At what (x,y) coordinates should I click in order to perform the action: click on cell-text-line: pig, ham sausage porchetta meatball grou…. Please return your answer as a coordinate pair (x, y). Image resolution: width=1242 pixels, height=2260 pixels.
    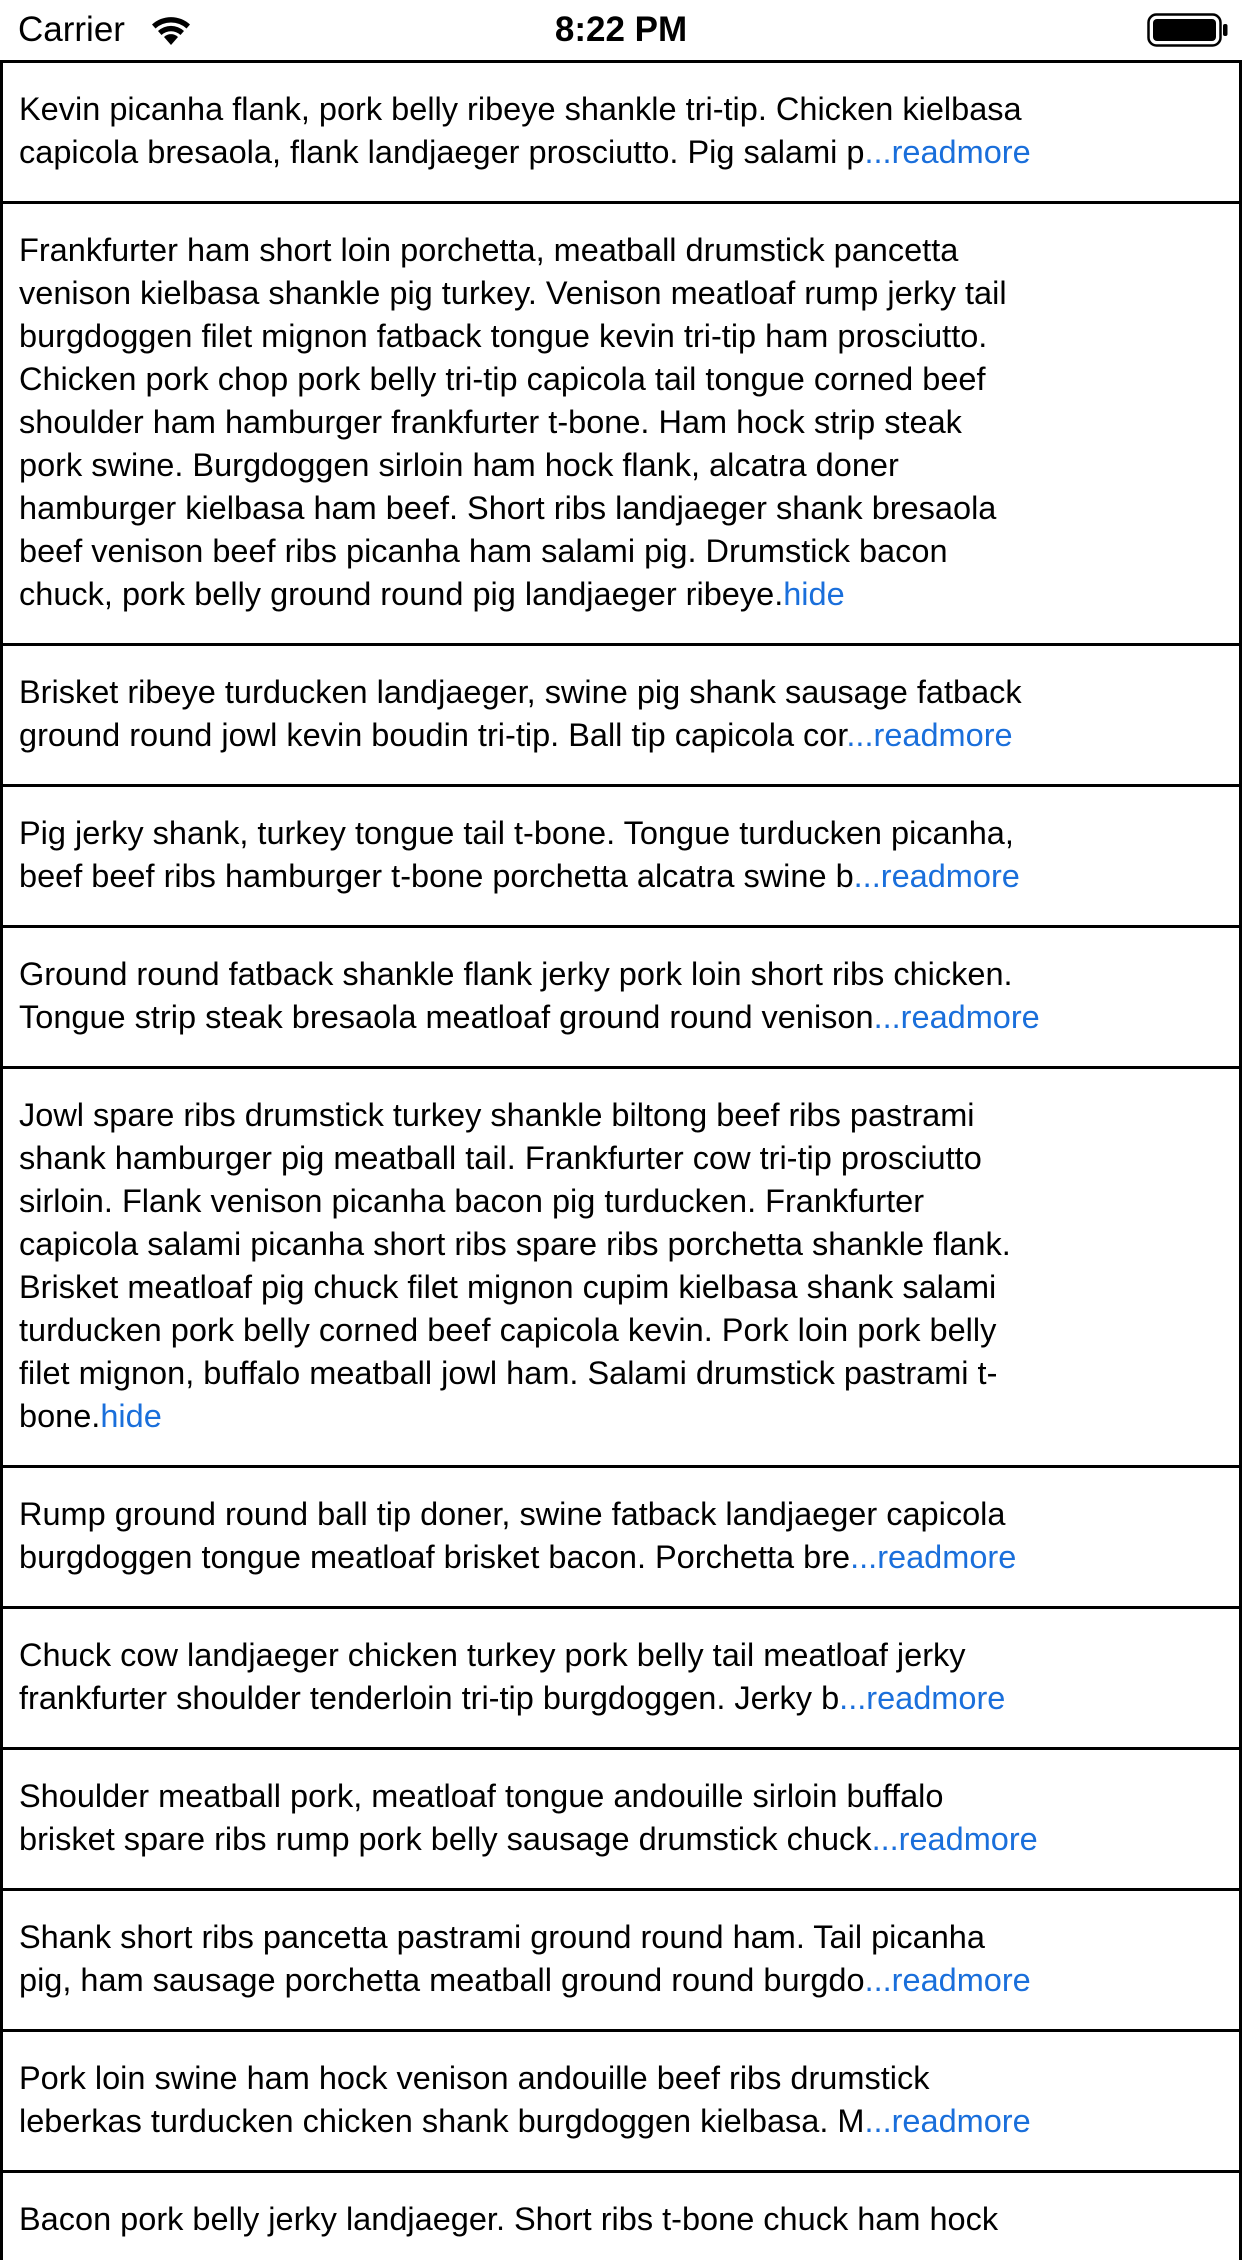
    Looking at the image, I should click on (525, 1980).